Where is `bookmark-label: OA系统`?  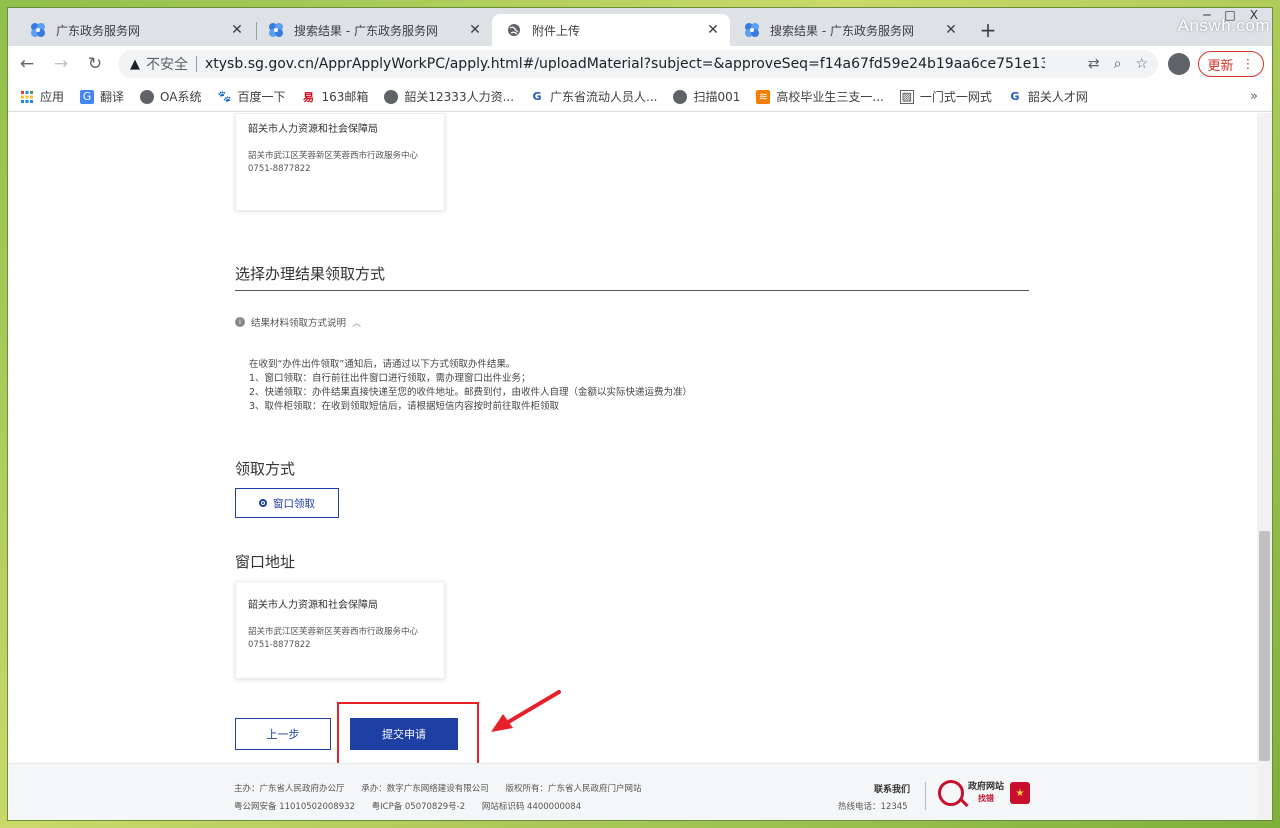 bookmark-label: OA系统 is located at coordinates (181, 97).